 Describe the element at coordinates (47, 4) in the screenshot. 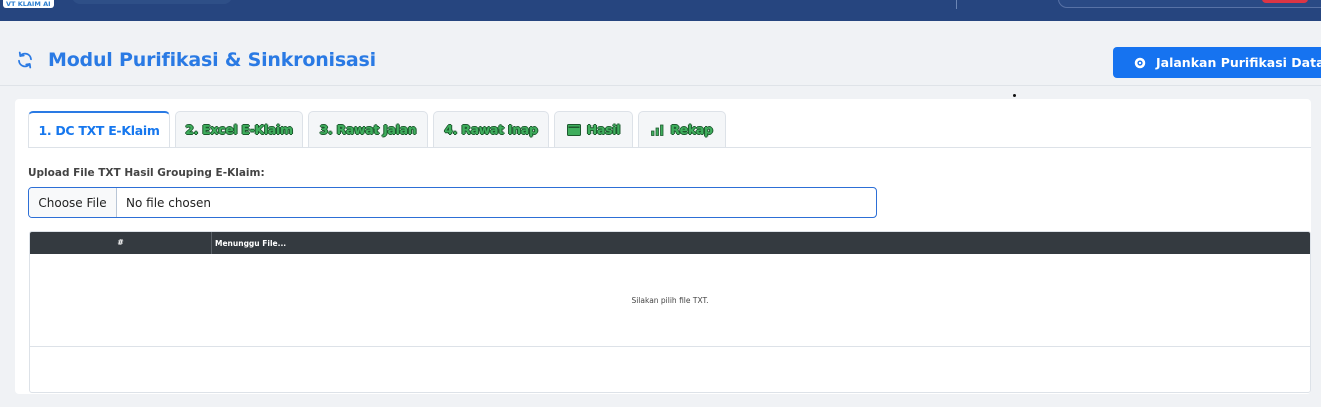

I see `logo-suffix: AI` at that location.